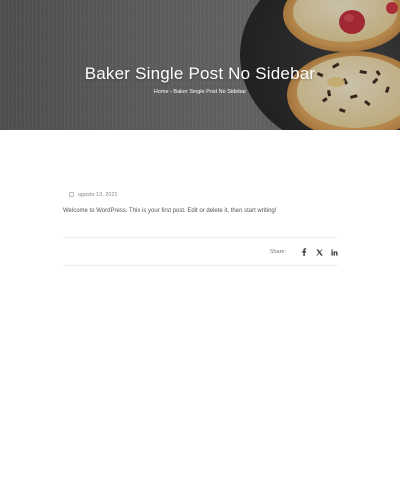 The height and width of the screenshot is (500, 400). I want to click on facebook-icon, so click(304, 252).